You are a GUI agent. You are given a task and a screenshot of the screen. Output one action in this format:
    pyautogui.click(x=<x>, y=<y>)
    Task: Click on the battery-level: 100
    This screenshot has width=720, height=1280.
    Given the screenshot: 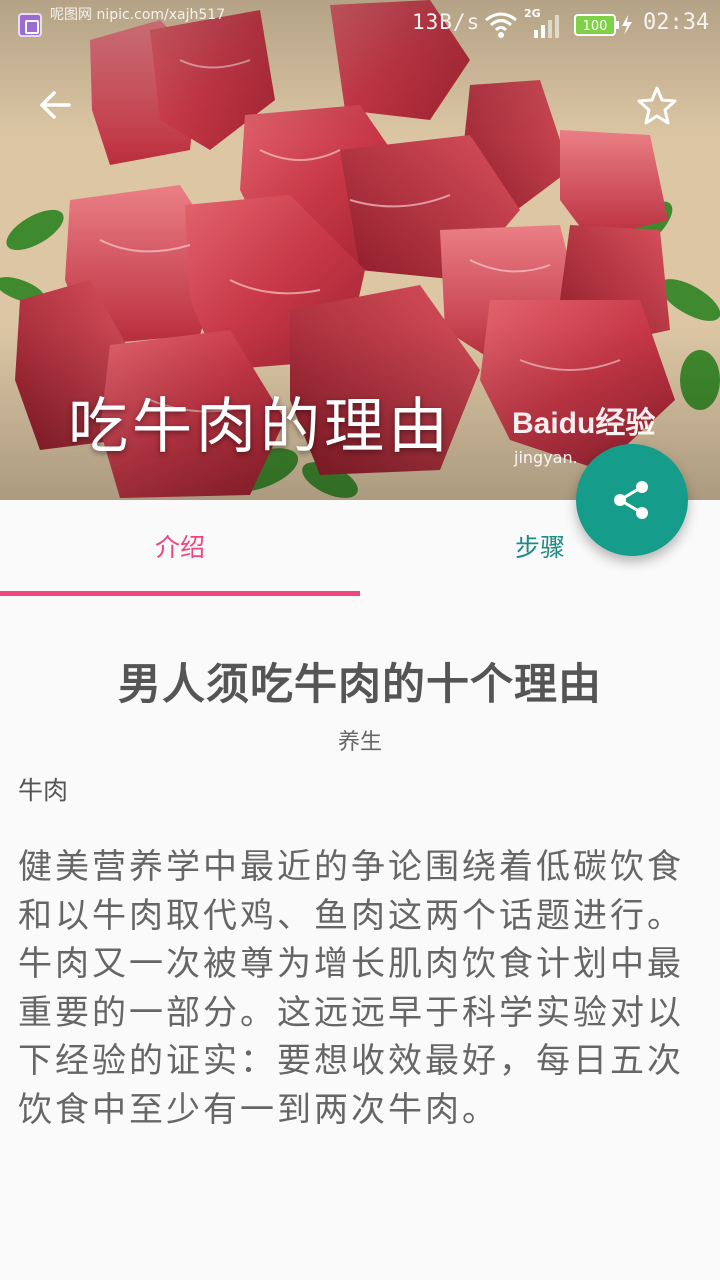 What is the action you would take?
    pyautogui.click(x=595, y=26)
    